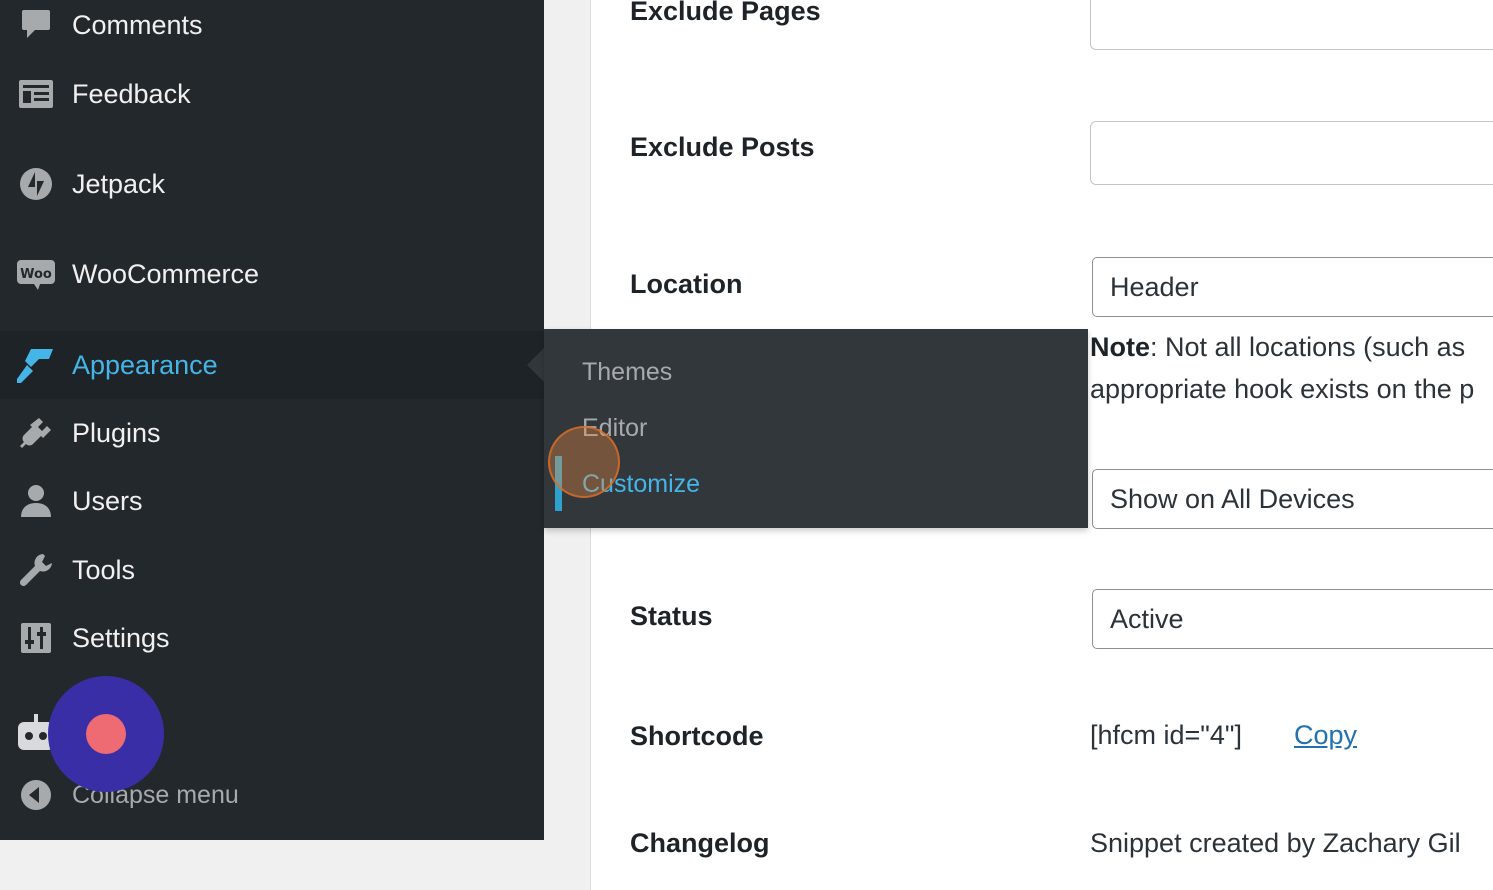  What do you see at coordinates (1166, 735) in the screenshot?
I see `shortcode-value: [hfcm id="4"]` at bounding box center [1166, 735].